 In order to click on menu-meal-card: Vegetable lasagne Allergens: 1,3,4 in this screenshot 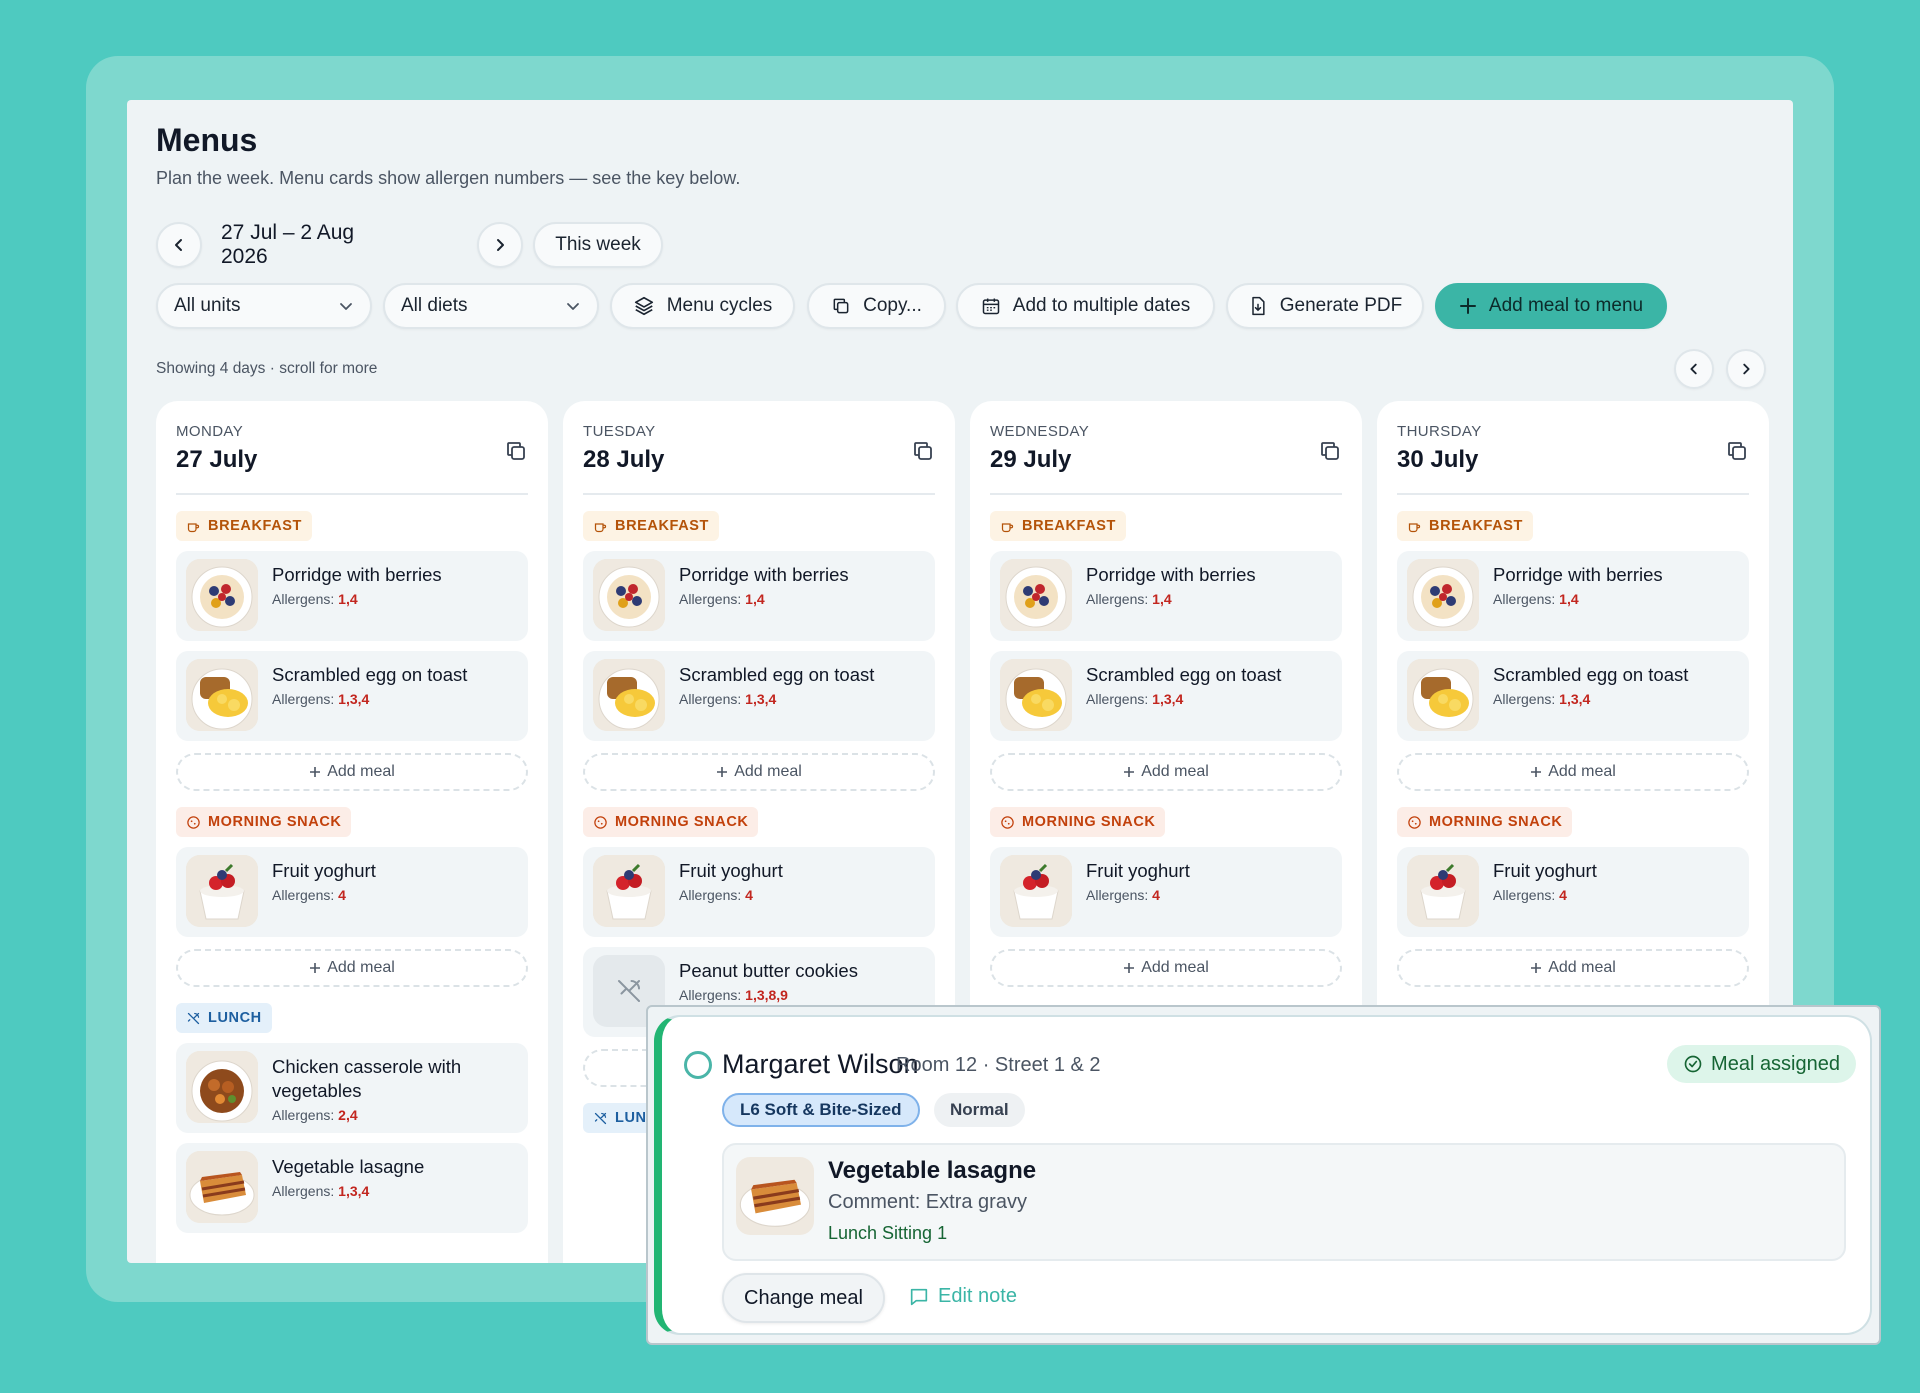, I will do `click(352, 1188)`.